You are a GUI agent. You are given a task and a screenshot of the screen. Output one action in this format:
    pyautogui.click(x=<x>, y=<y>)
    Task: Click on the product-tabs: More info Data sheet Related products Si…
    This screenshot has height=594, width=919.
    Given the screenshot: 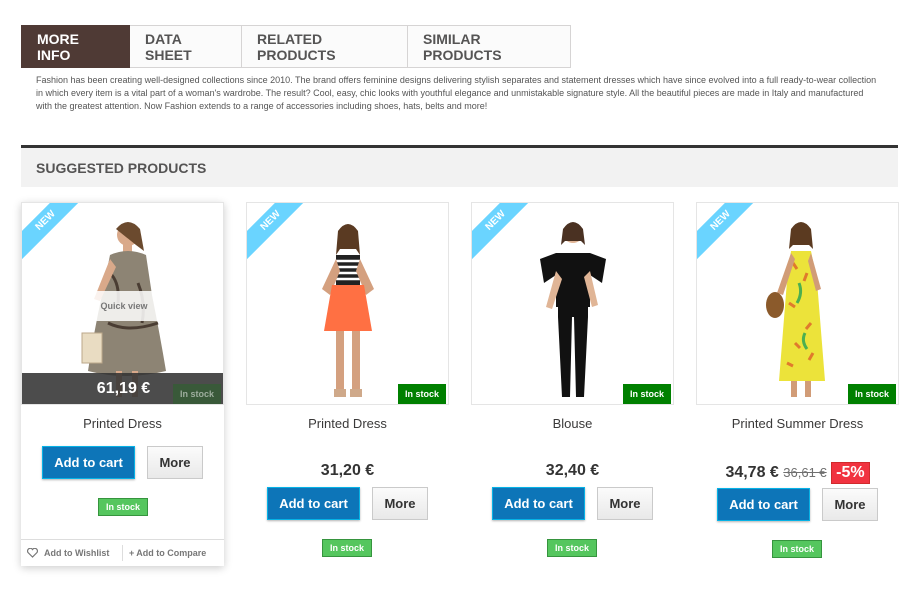 What is the action you would take?
    pyautogui.click(x=296, y=46)
    